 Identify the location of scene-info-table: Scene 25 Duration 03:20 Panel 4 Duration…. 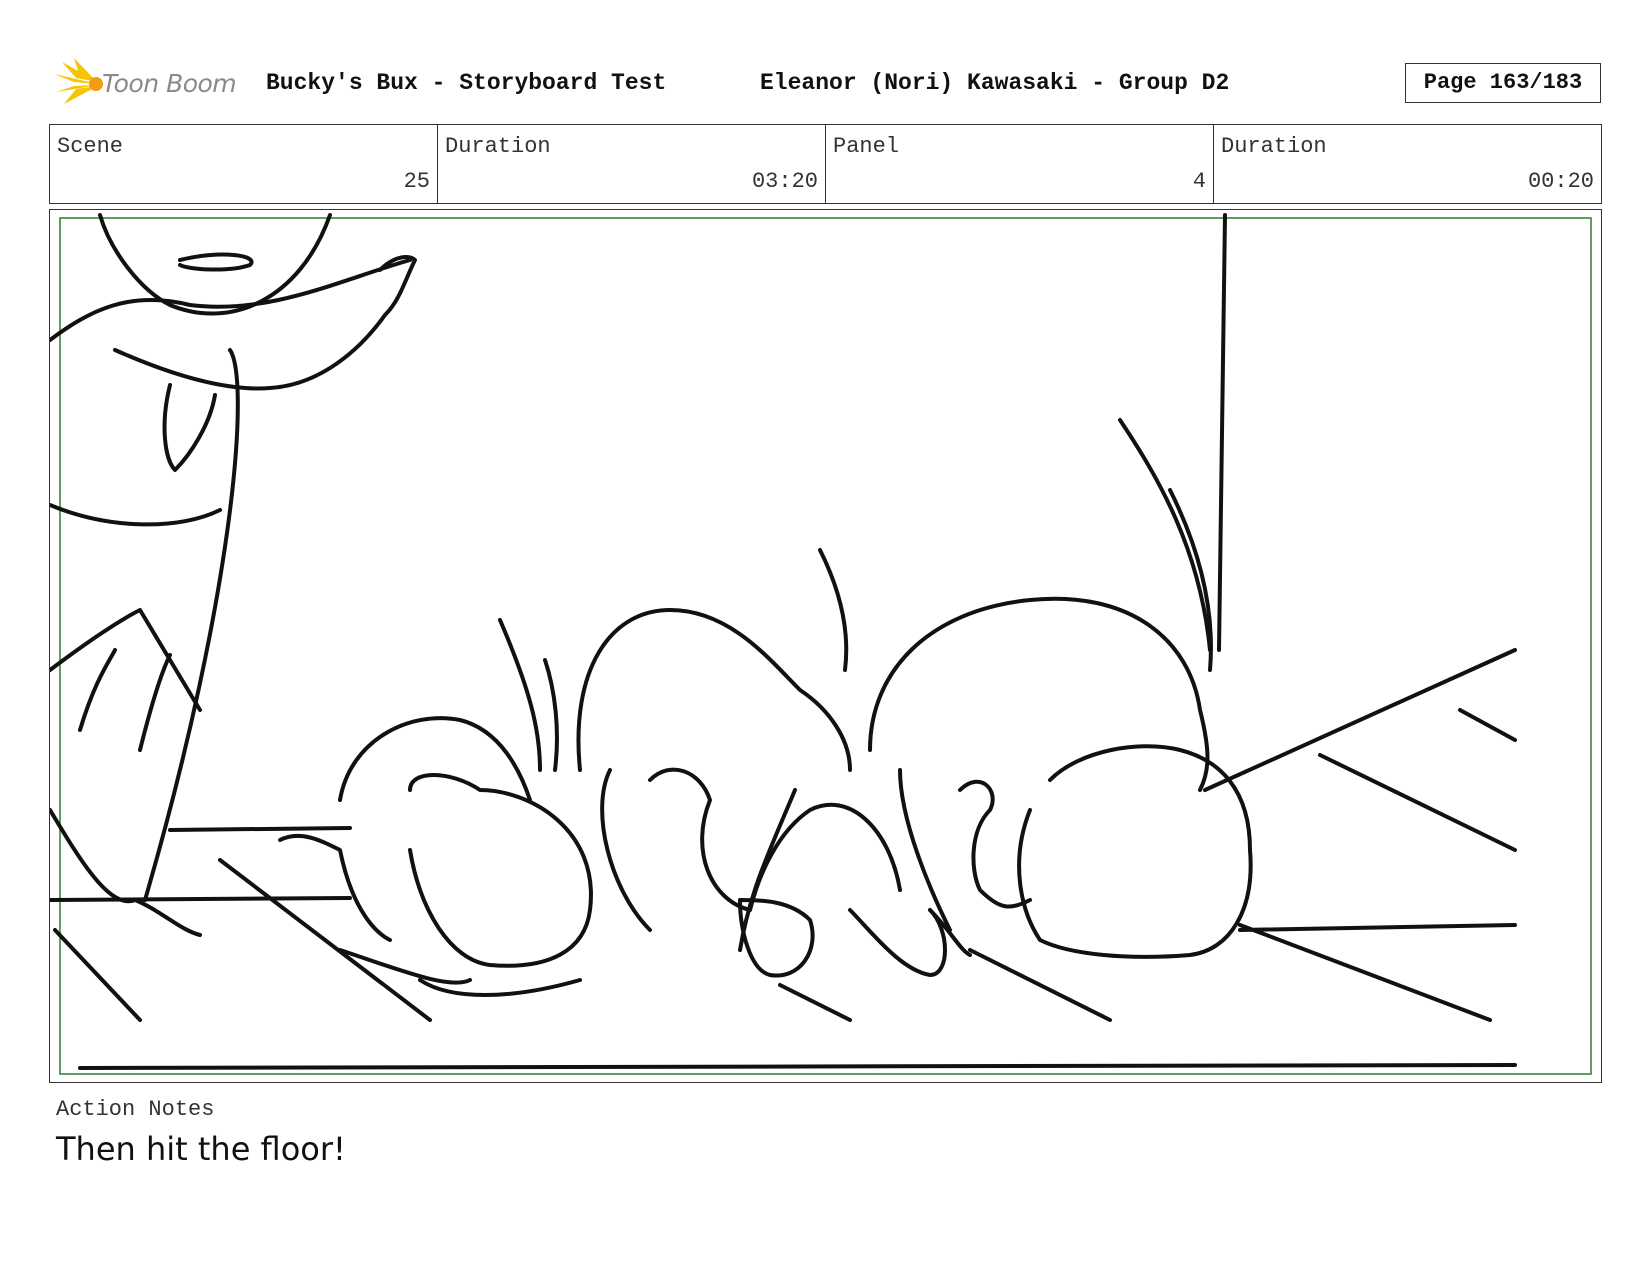
(825, 164).